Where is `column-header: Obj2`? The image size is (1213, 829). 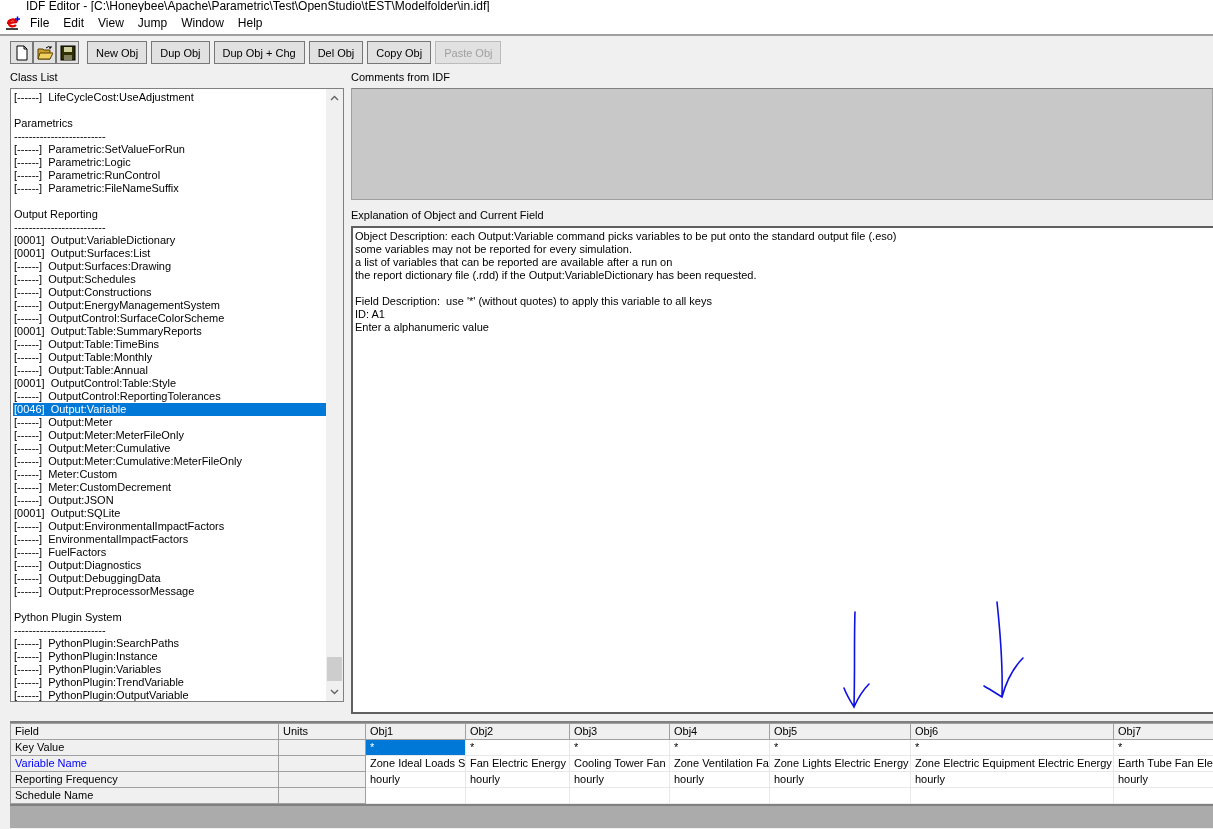
column-header: Obj2 is located at coordinates (517, 731).